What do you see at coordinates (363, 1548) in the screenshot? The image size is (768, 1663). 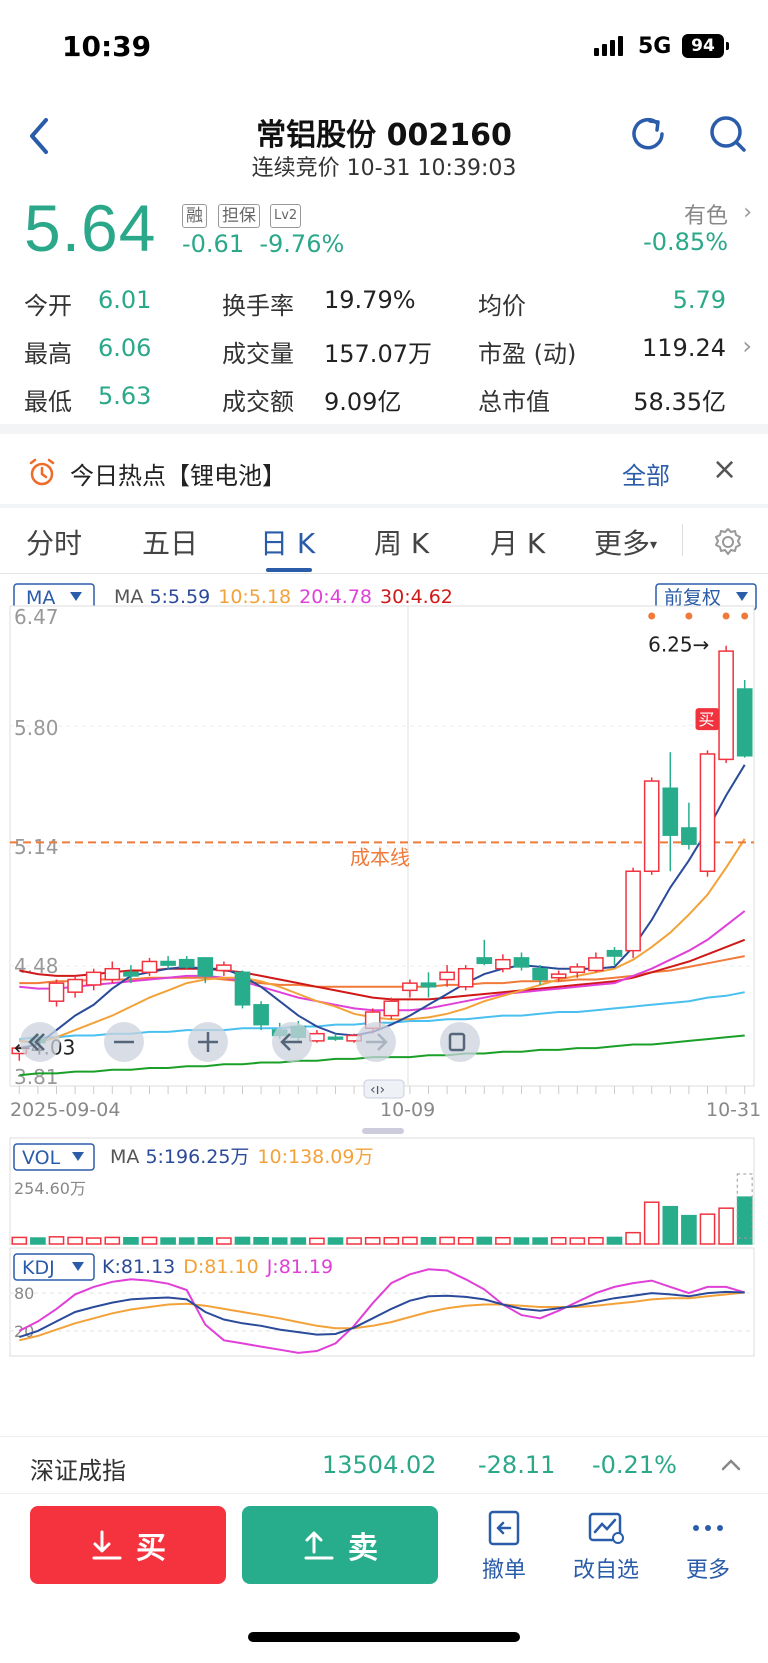 I see `sell-label: 卖` at bounding box center [363, 1548].